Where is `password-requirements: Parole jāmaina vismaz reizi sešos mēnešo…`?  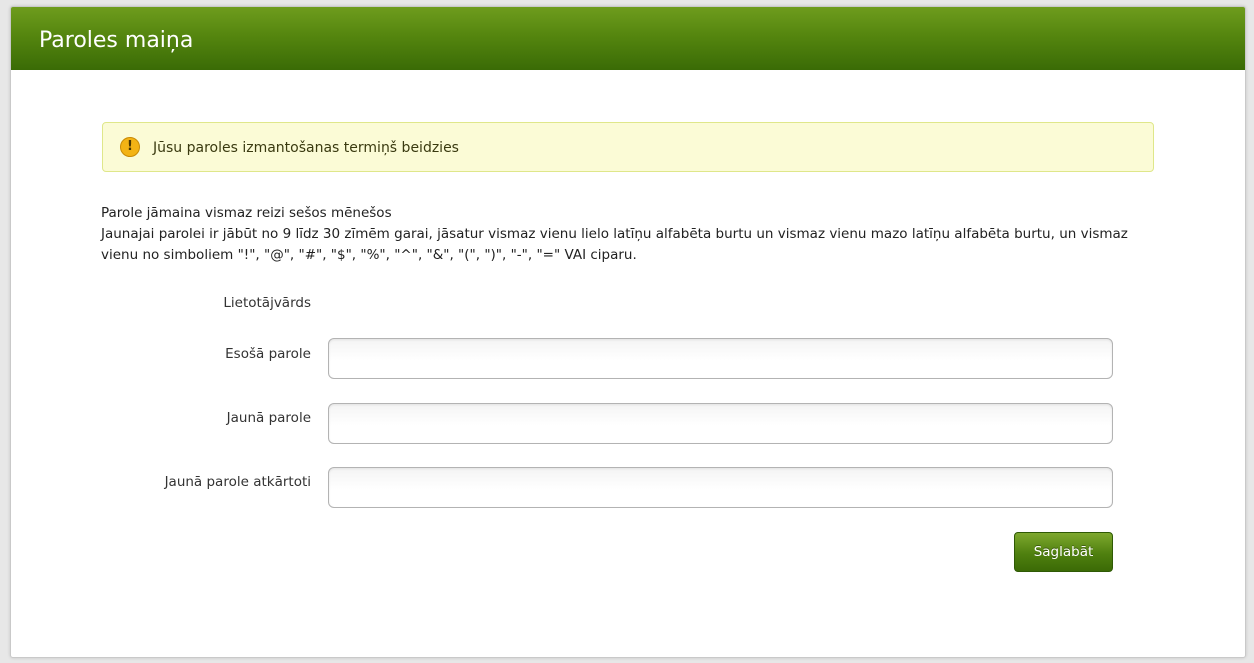 password-requirements: Parole jāmaina vismaz reizi sešos mēnešo… is located at coordinates (631, 234).